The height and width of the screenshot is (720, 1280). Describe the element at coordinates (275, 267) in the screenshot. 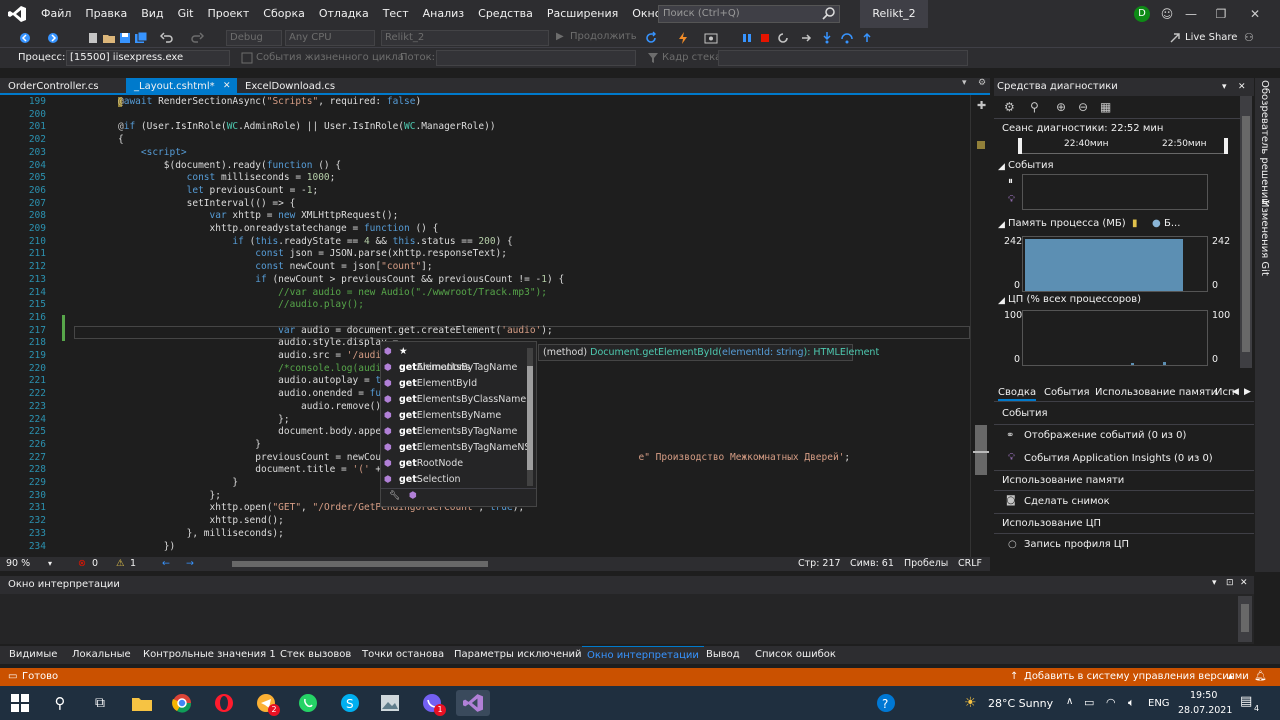

I see `code-line: const newCount = json["count"];` at that location.